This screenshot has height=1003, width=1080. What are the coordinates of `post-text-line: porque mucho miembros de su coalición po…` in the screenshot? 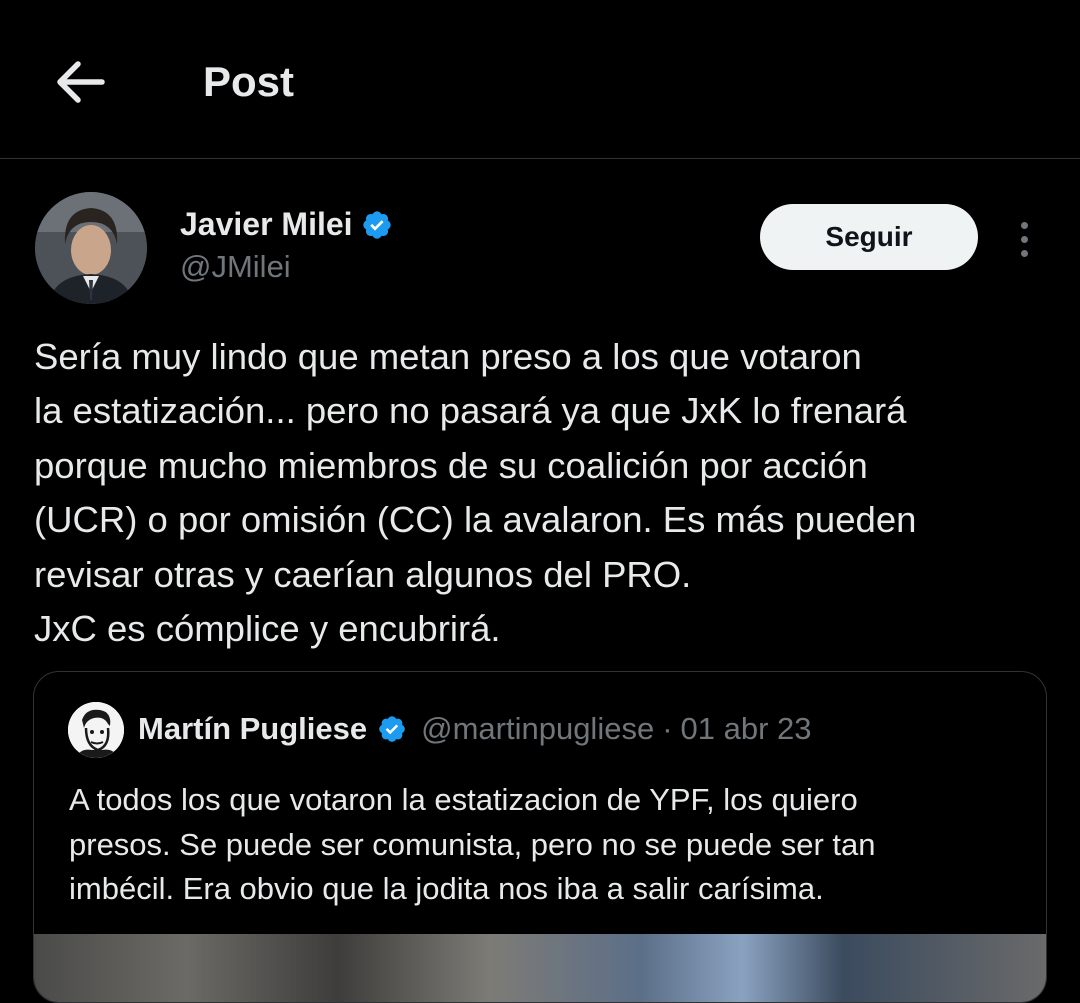 It's located at (451, 465).